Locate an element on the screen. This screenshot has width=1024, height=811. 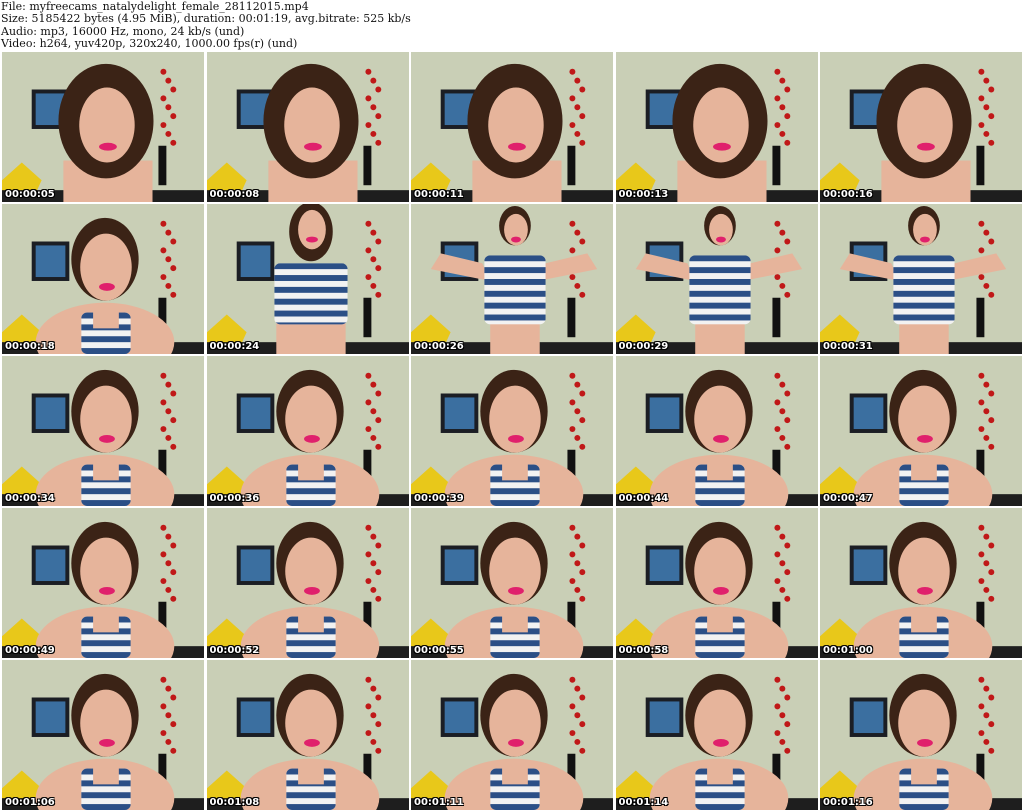
video-frame-thumbnail: 00:01:00 is located at coordinates (921, 583).